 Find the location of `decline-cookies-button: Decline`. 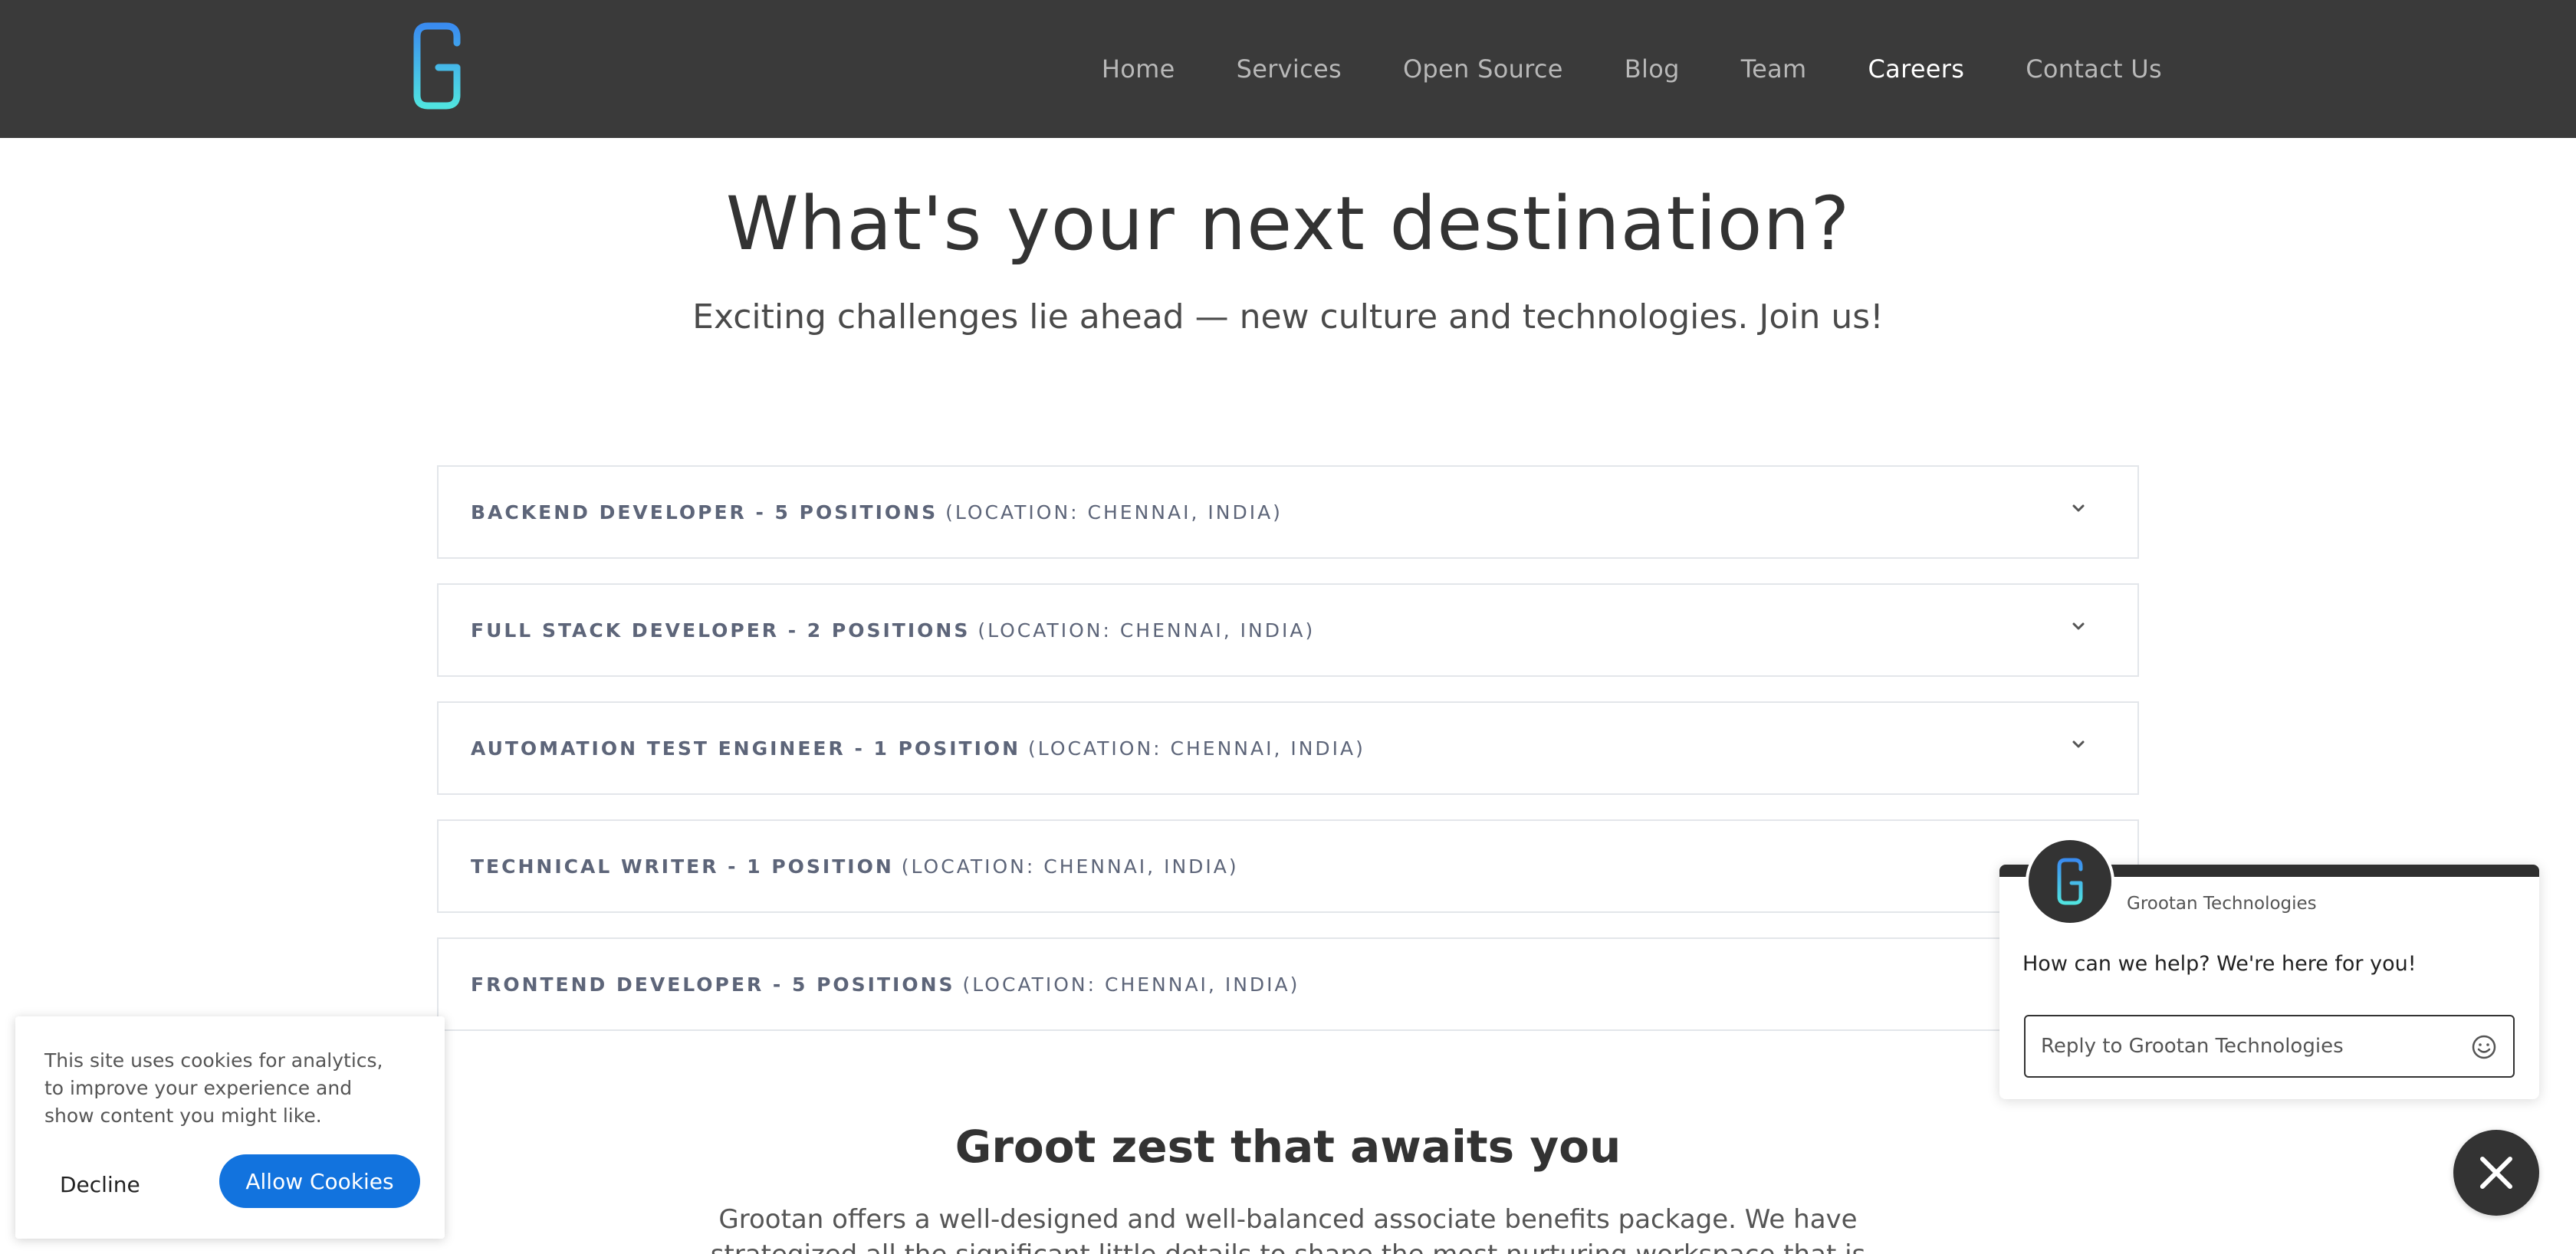

decline-cookies-button: Decline is located at coordinates (121, 1184).